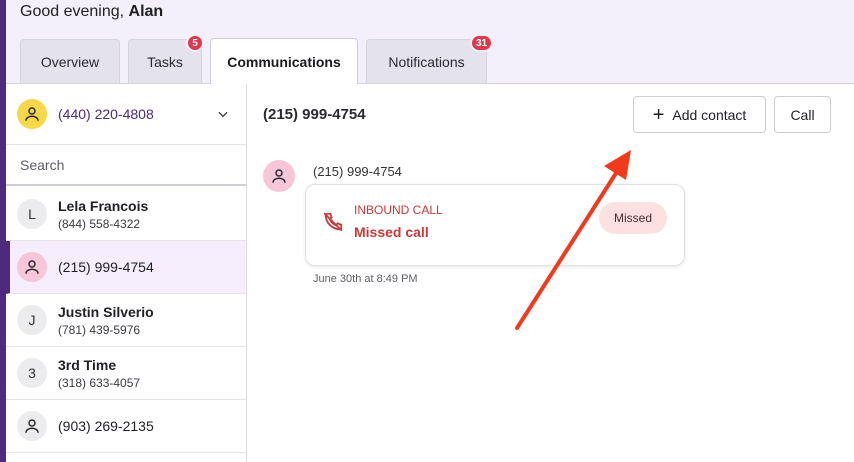 Image resolution: width=854 pixels, height=462 pixels. I want to click on search-box, so click(126, 166).